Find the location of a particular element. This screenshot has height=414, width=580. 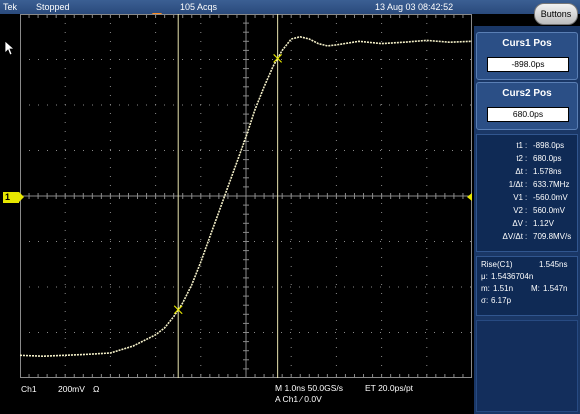

readout-label: V1 is located at coordinates (518, 197).